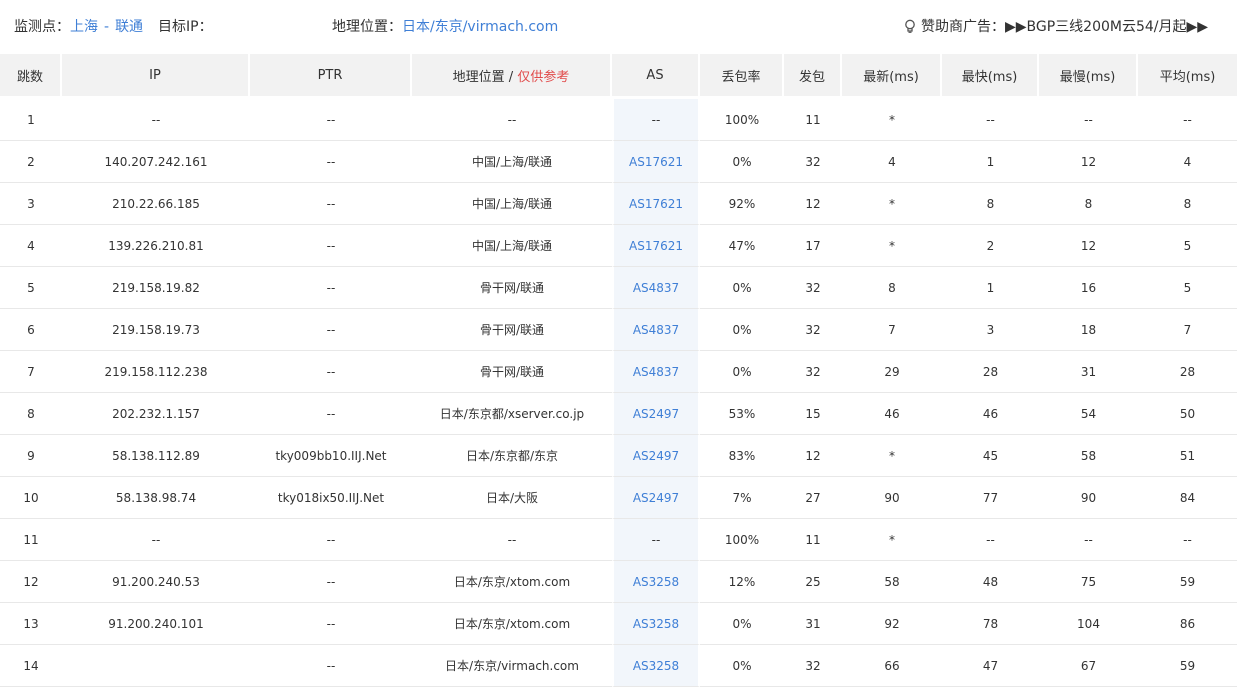 The height and width of the screenshot is (687, 1237). Describe the element at coordinates (485, 77) in the screenshot. I see `col-geo-label: 地理位置 /` at that location.